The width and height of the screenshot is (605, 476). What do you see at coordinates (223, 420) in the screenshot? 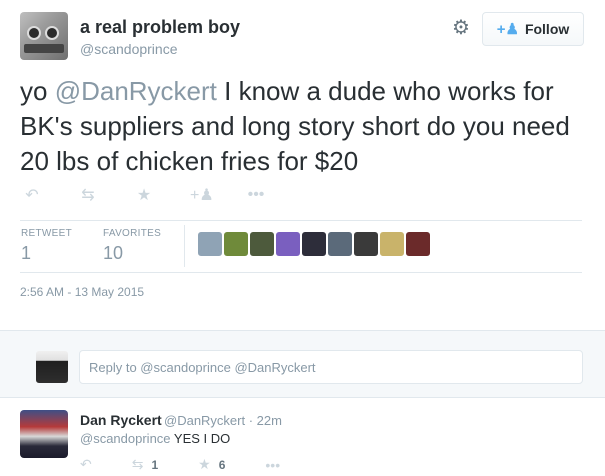
I see `reply-author-handle-time: @DanRyckert · 22m` at bounding box center [223, 420].